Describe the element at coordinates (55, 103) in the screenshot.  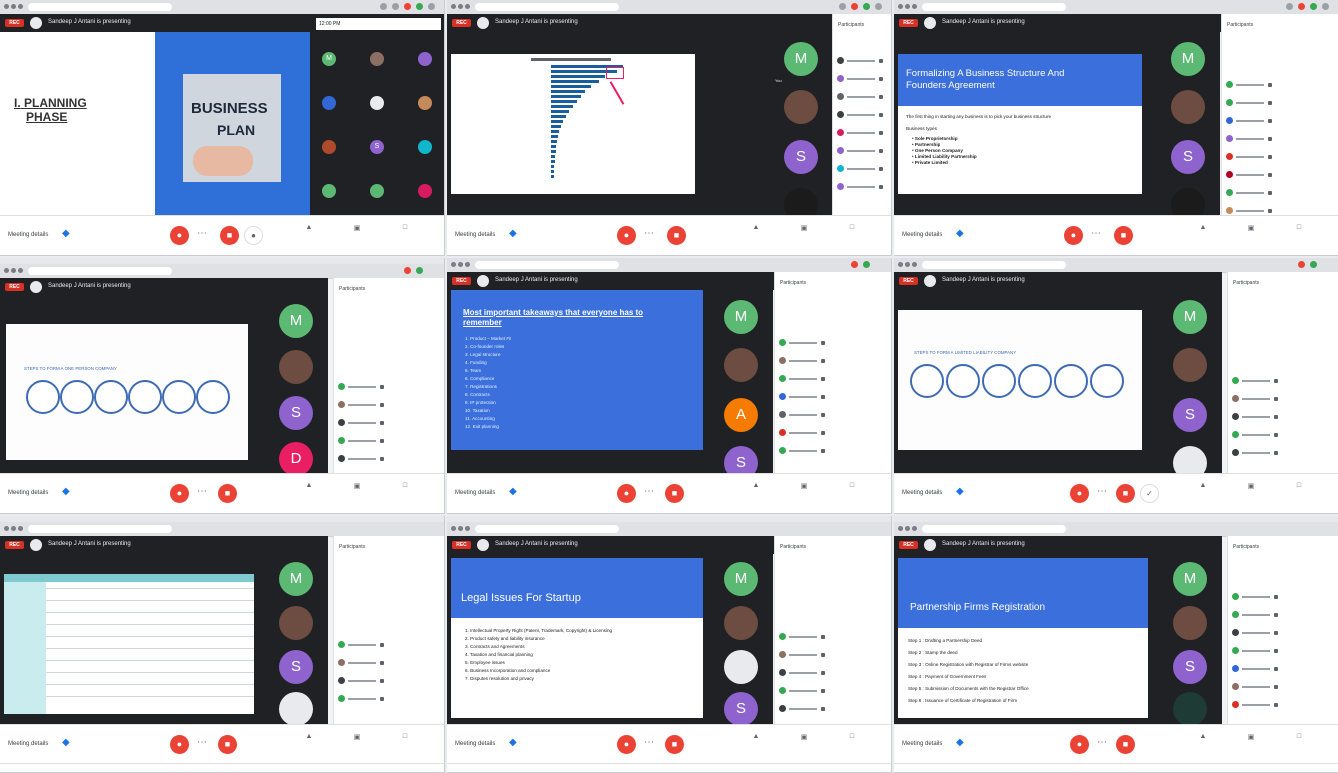
I see `planning-word: PLANNING` at that location.